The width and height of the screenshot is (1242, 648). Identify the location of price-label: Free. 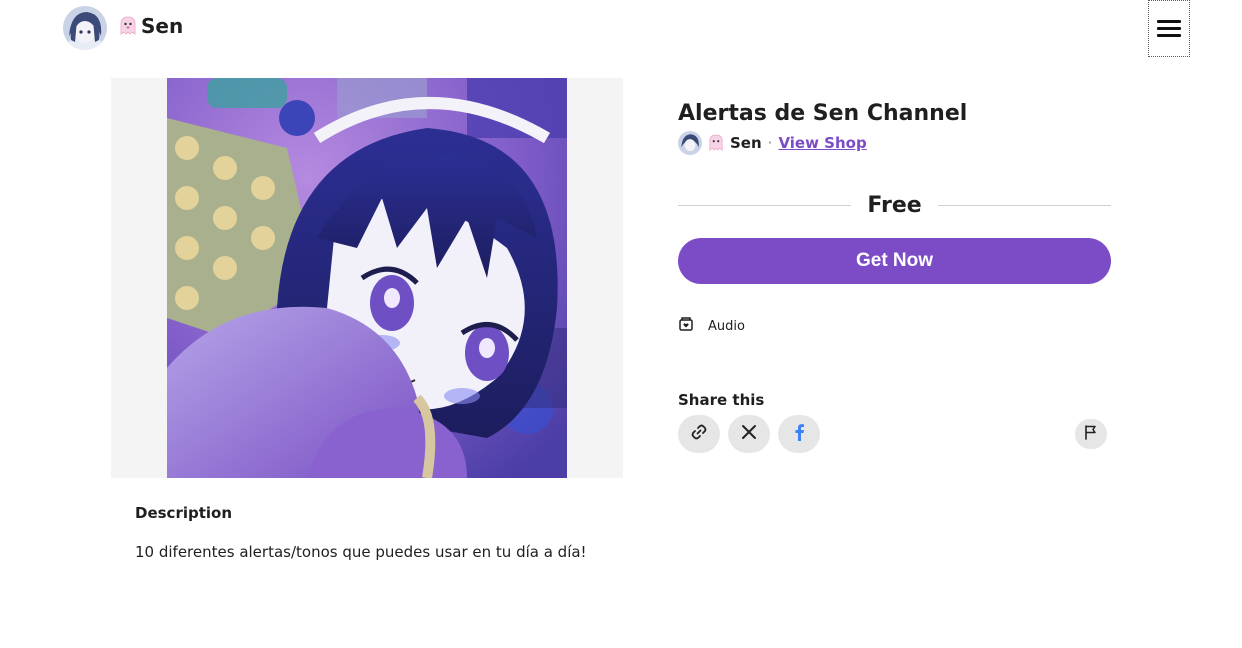
(894, 205).